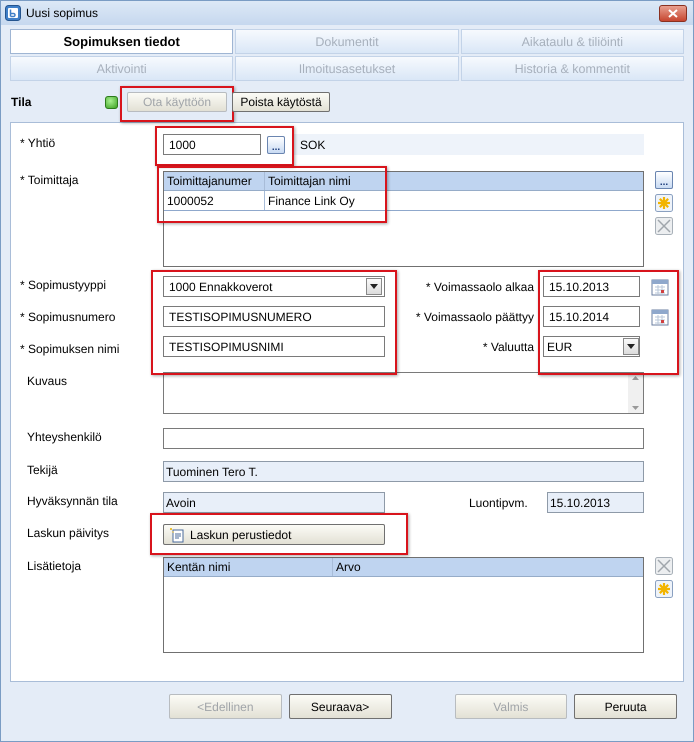 The width and height of the screenshot is (694, 742). Describe the element at coordinates (64, 285) in the screenshot. I see `field-label: * Sopimustyyppi` at that location.